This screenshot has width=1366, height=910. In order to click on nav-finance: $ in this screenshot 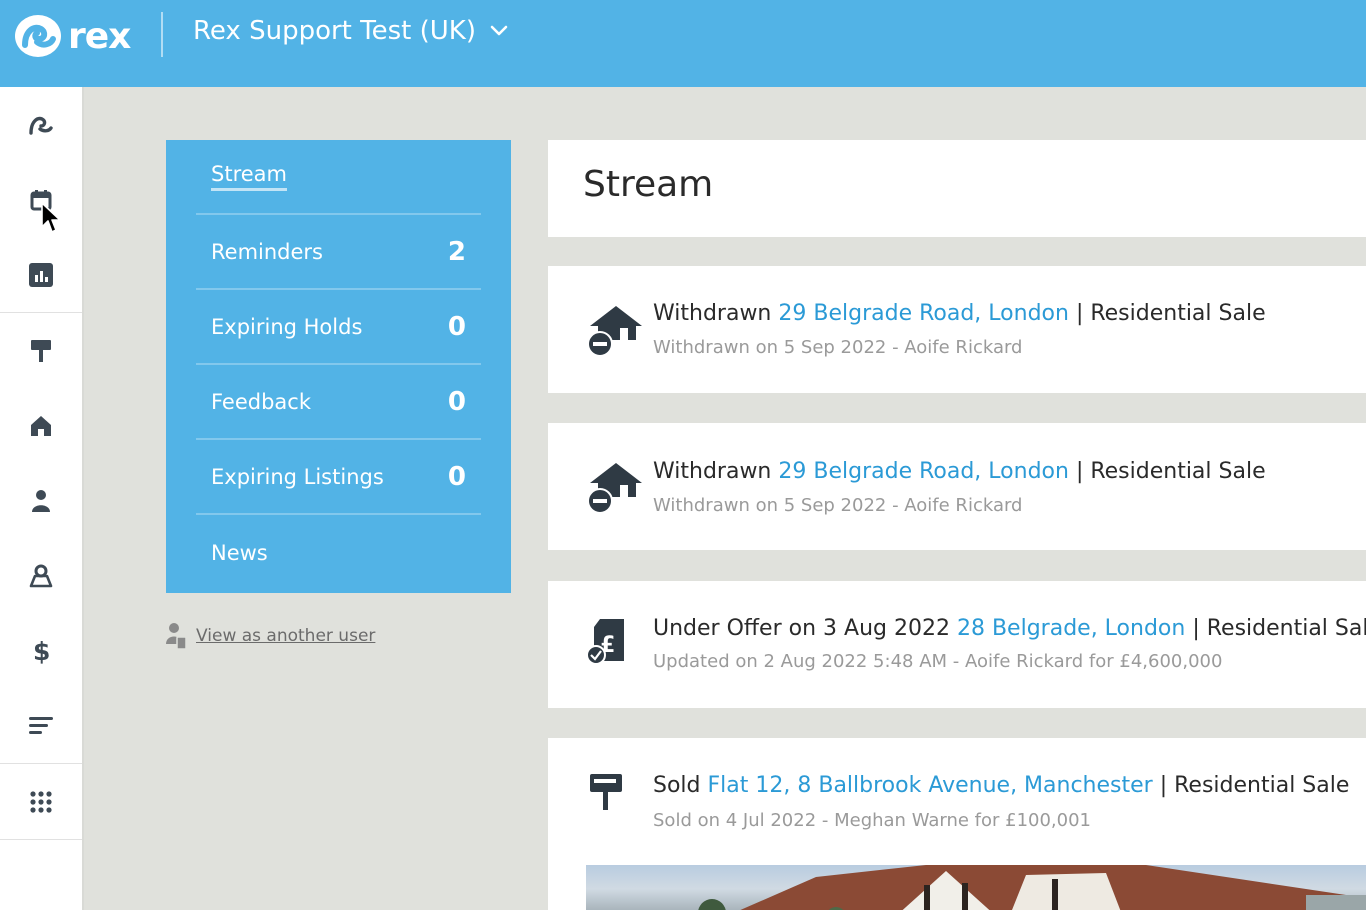, I will do `click(41, 650)`.